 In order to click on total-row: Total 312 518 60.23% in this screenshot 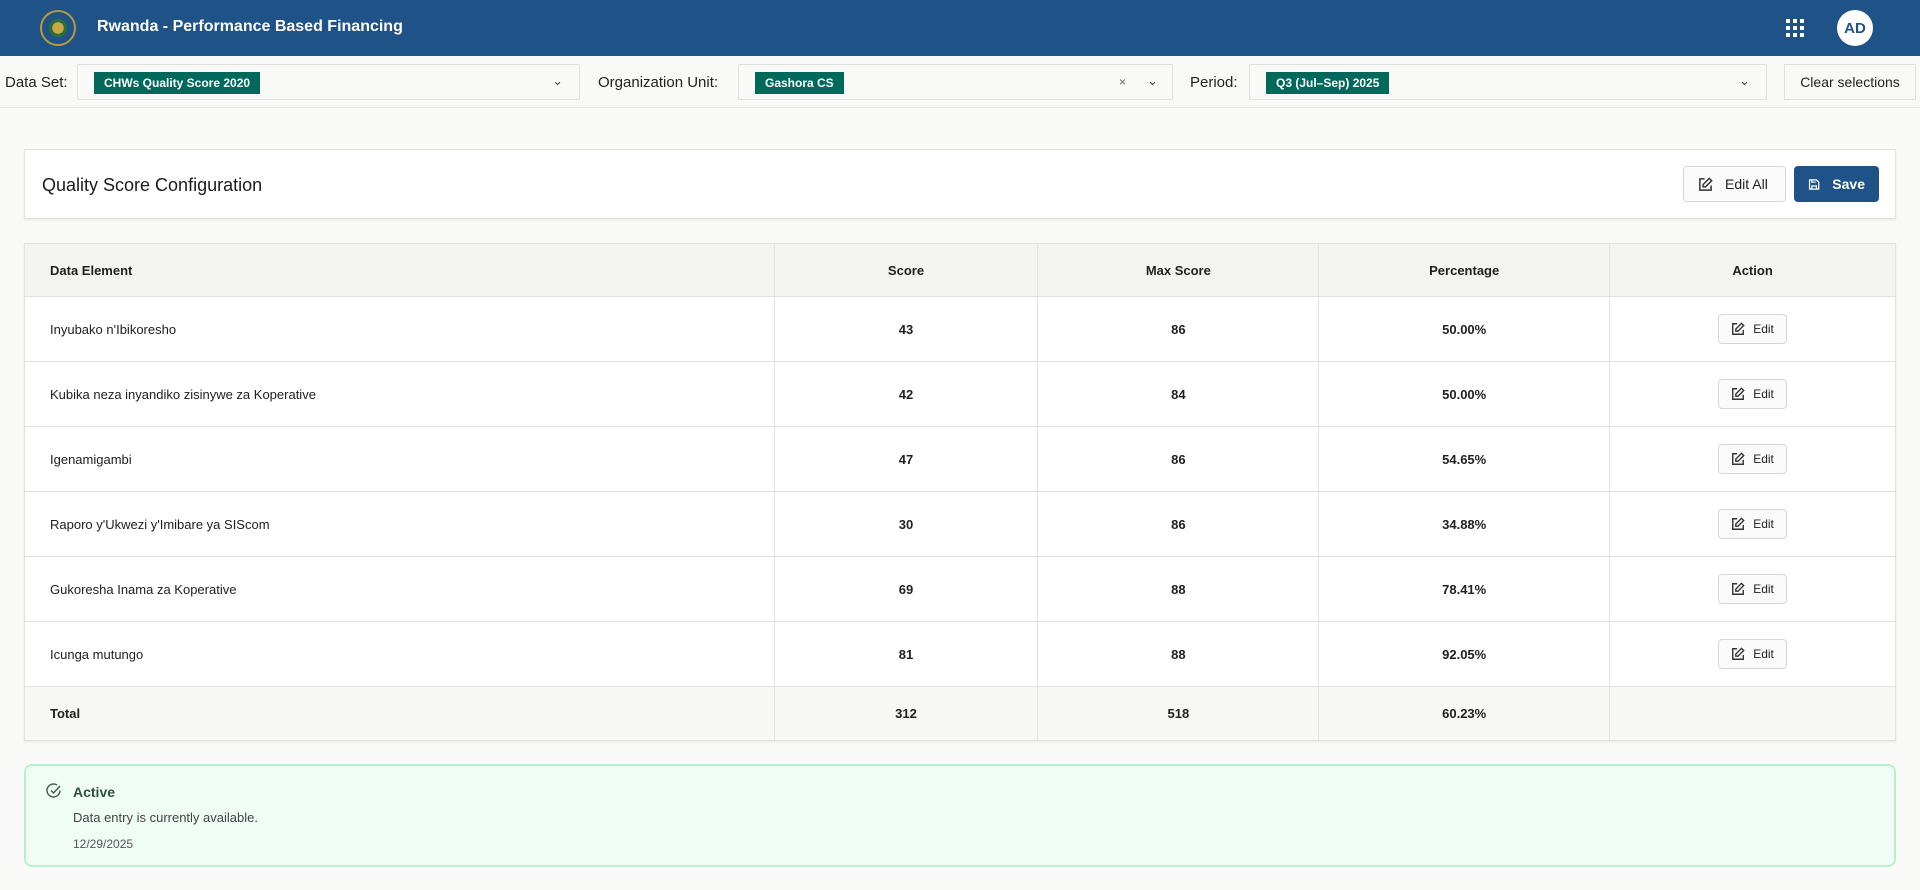, I will do `click(960, 713)`.